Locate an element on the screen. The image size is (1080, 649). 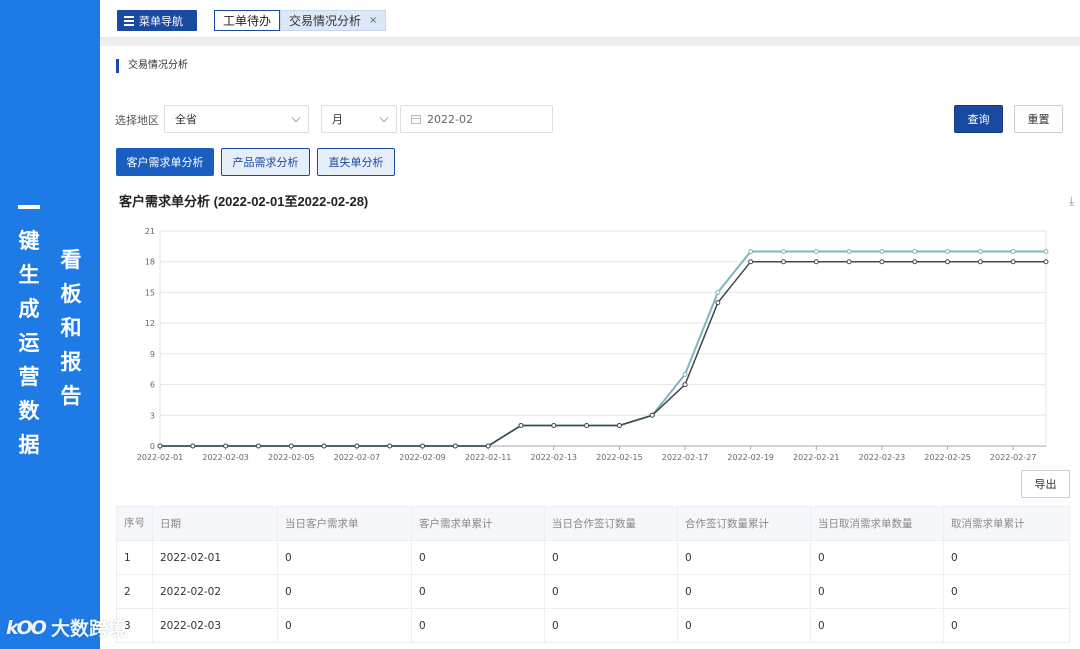
table-row: 1 2022-02-01 0 0 0 0 0 0 is located at coordinates (593, 557).